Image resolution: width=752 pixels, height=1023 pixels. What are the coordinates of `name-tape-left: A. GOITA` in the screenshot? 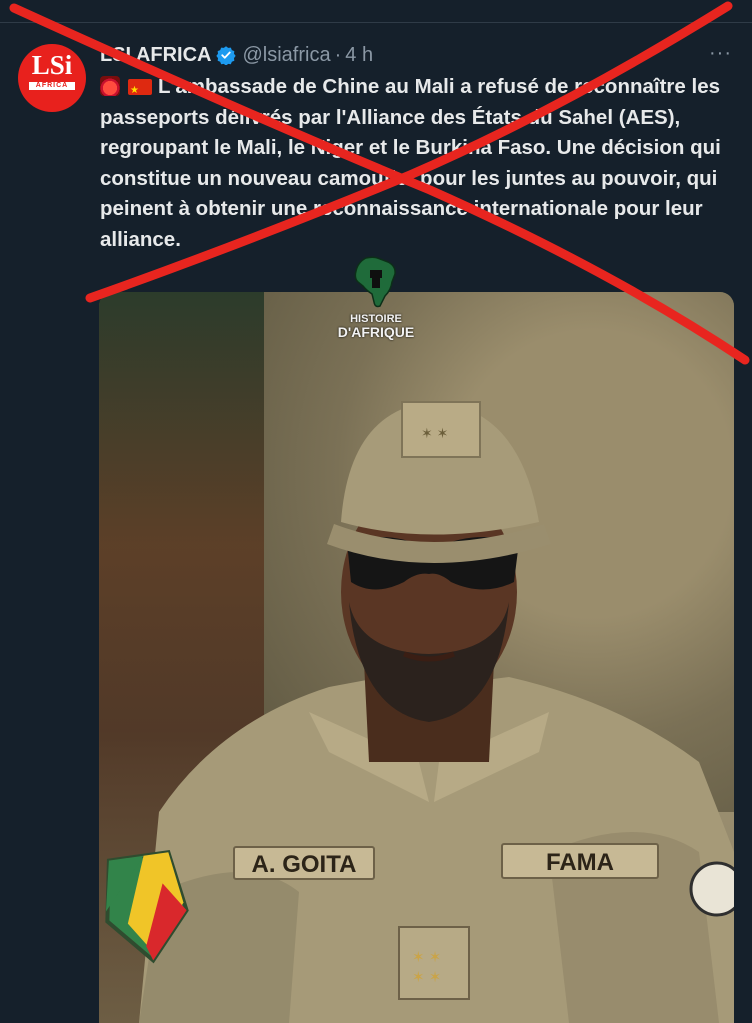 It's located at (304, 864).